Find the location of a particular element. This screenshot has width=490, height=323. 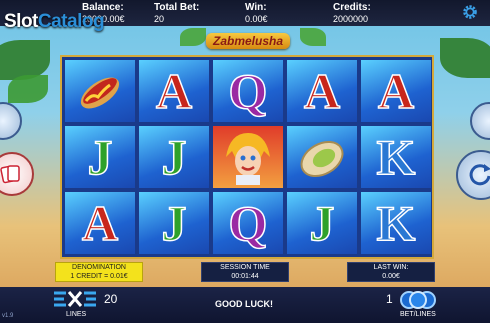

coins-icon is located at coordinates (418, 300).